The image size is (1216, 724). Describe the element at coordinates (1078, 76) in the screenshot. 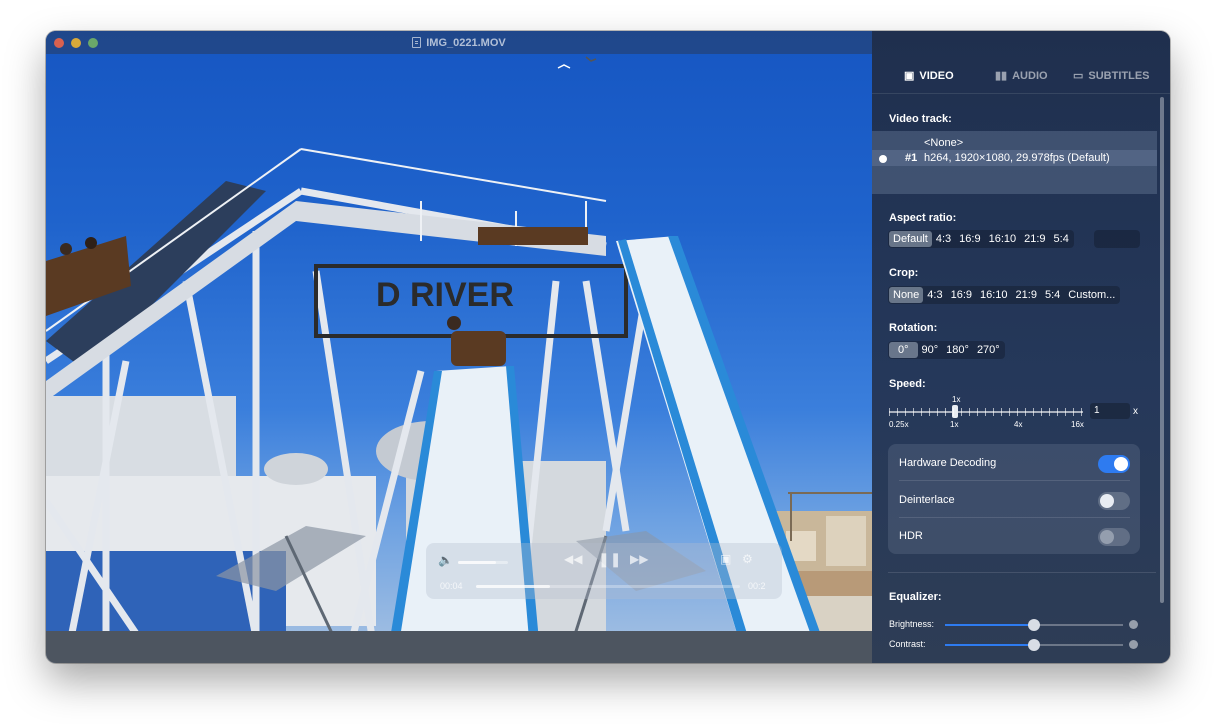

I see `speech-bubble-icon: ▭` at that location.